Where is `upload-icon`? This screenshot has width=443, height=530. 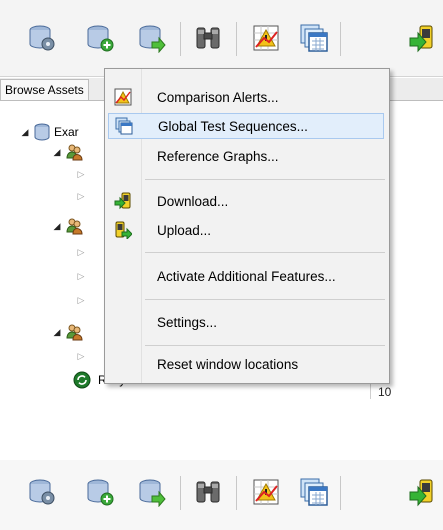 upload-icon is located at coordinates (123, 230).